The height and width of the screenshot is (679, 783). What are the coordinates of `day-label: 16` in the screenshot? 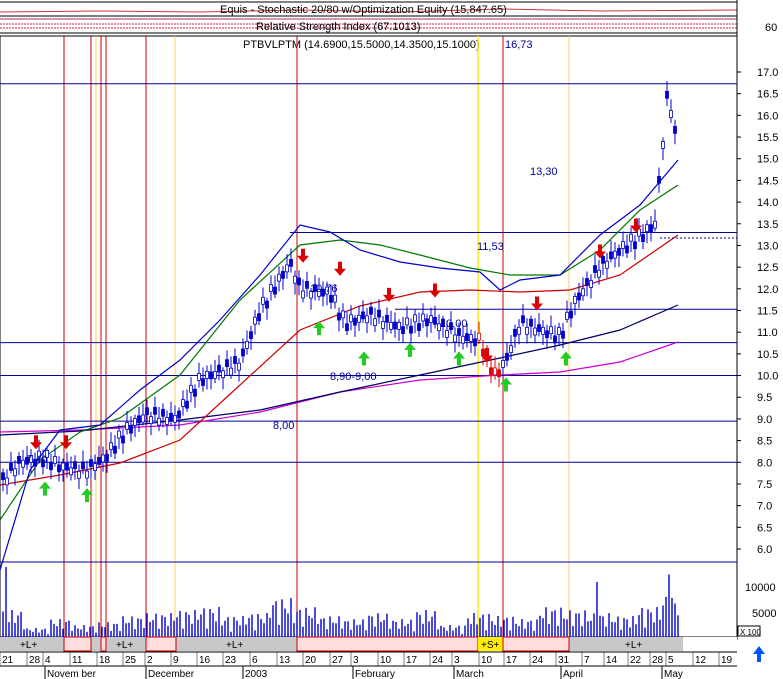 It's located at (205, 660).